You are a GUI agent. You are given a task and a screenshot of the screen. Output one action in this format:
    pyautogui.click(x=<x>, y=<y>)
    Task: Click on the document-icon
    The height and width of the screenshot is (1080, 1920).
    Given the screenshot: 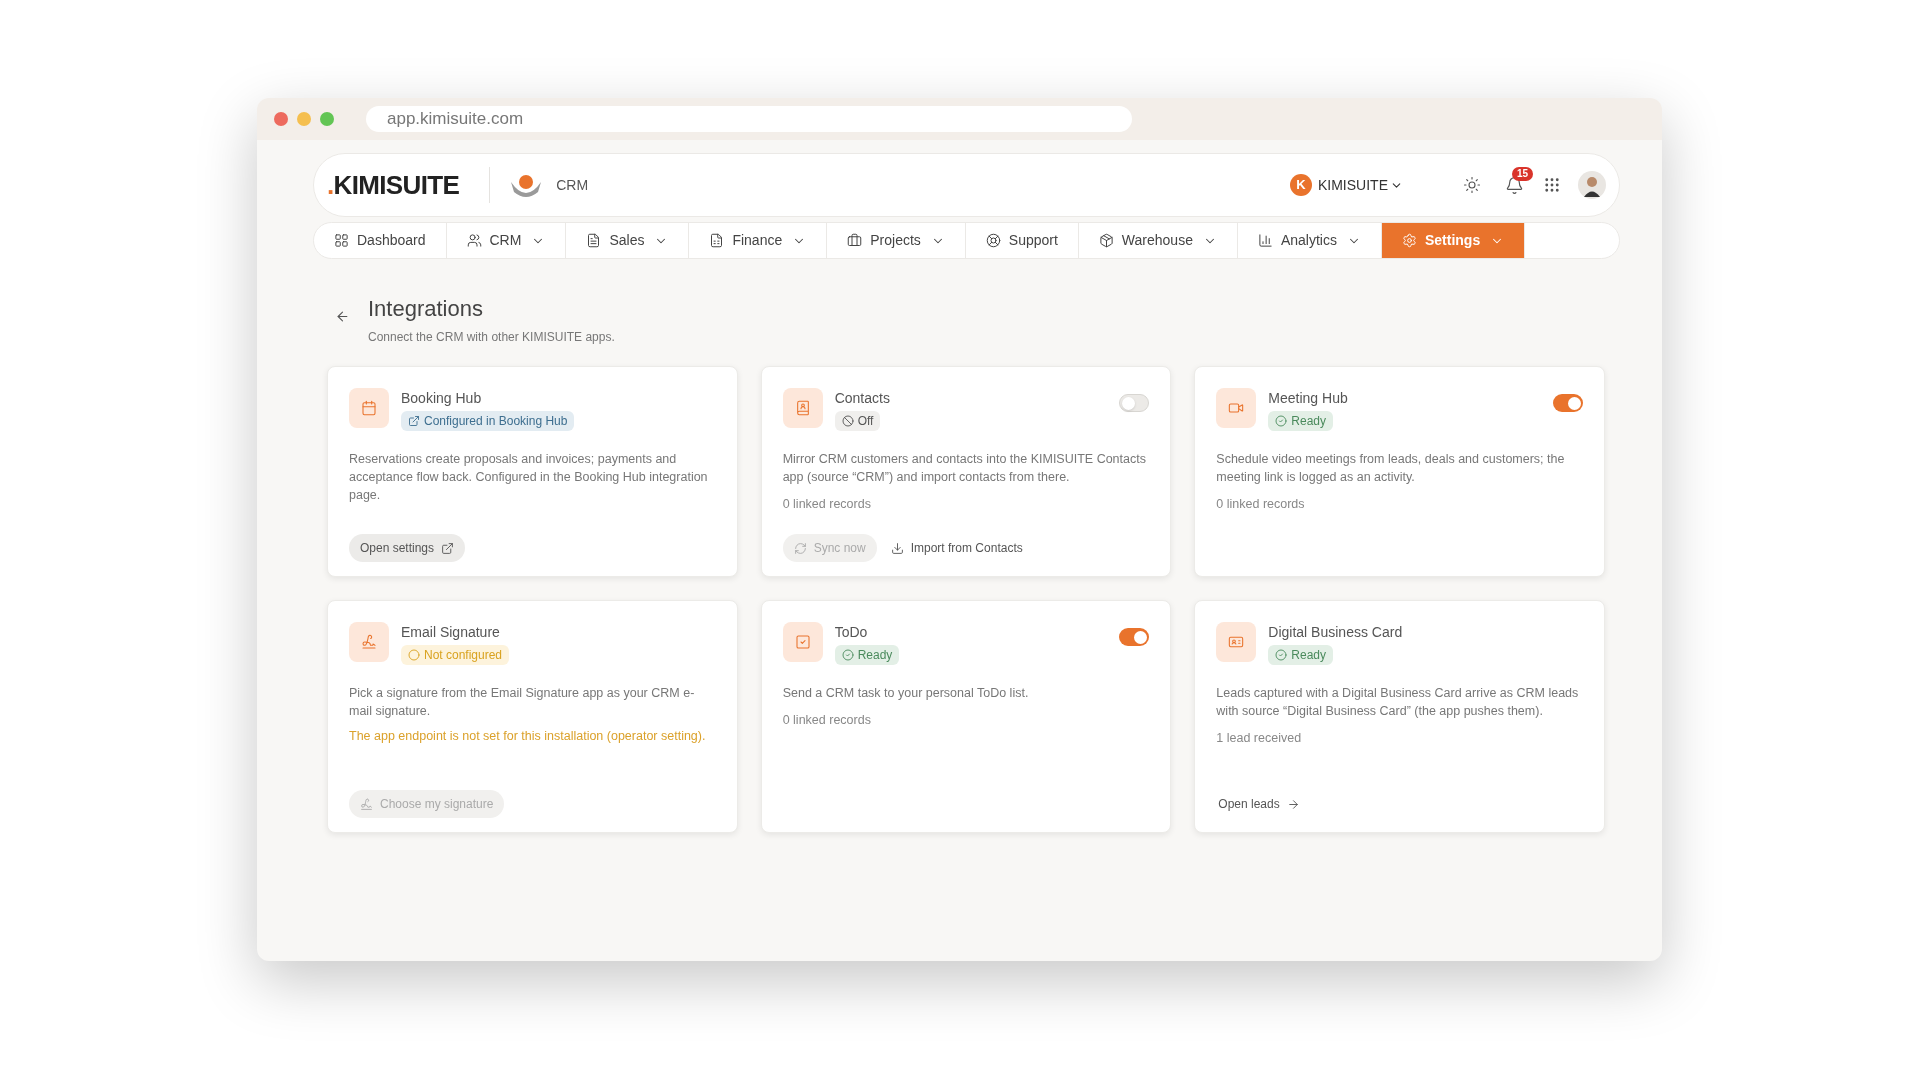 What is the action you would take?
    pyautogui.click(x=594, y=240)
    